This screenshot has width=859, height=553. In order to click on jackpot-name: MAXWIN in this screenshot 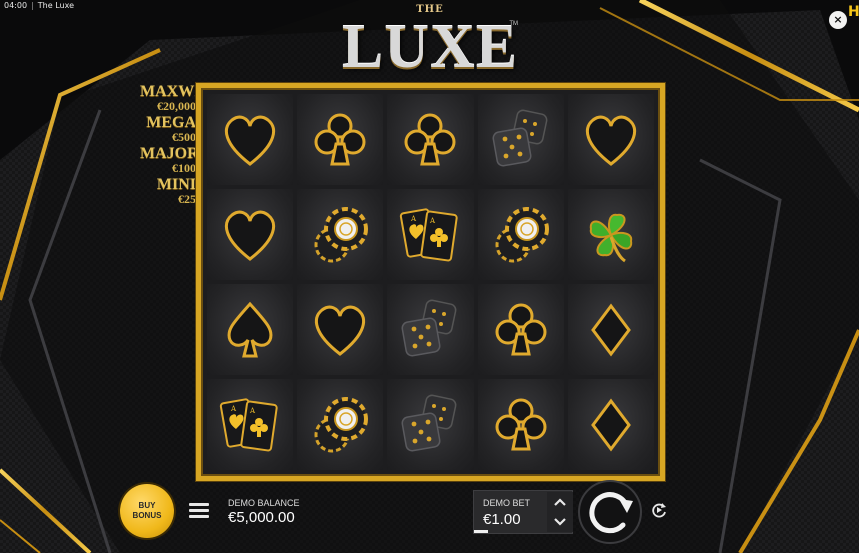, I will do `click(176, 91)`.